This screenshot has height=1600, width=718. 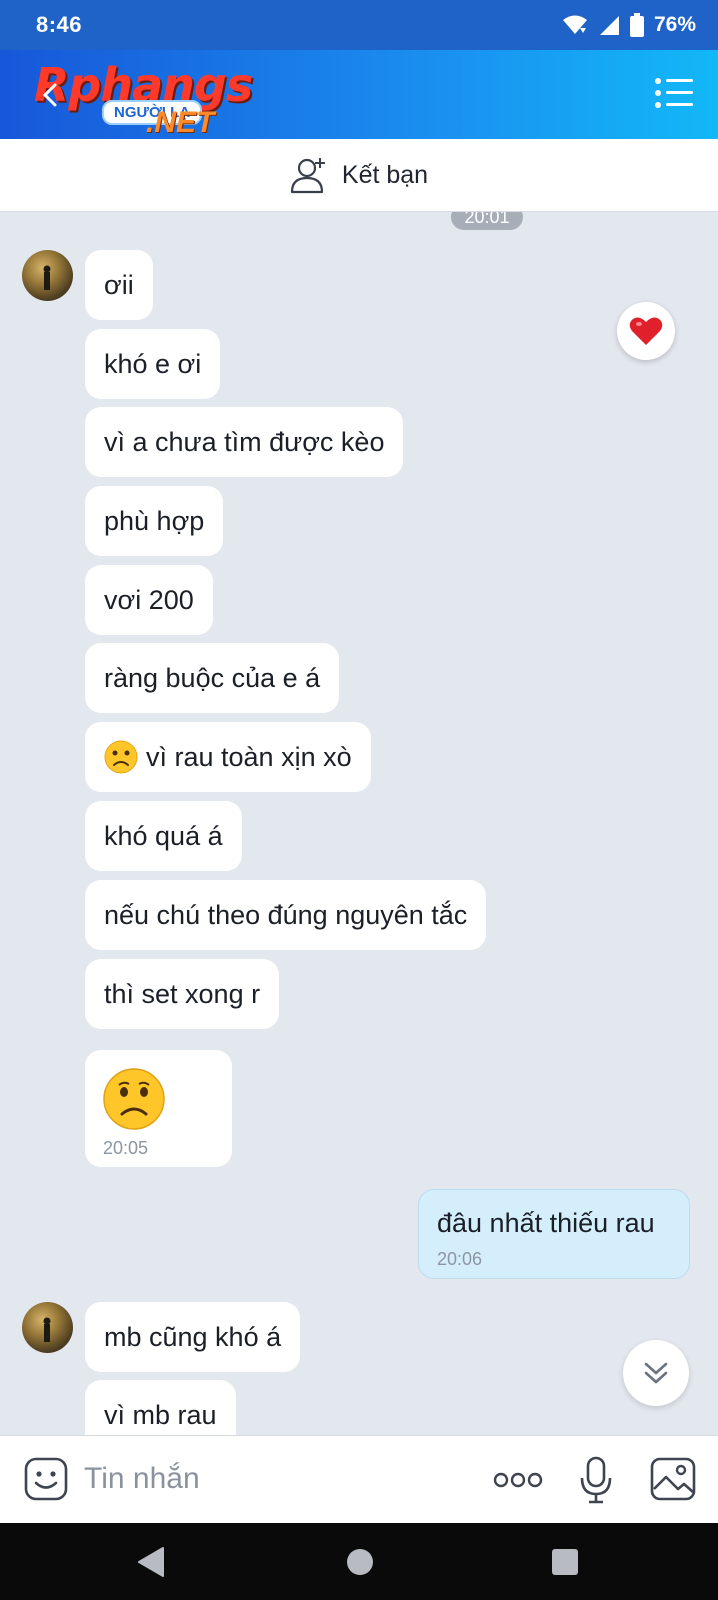 I want to click on outgoing-message-bubble: đâu nhất thiếu rau 20:06, so click(x=554, y=1234).